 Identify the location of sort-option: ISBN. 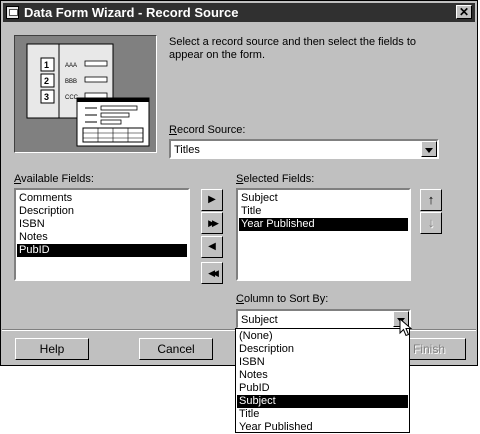
(322, 362).